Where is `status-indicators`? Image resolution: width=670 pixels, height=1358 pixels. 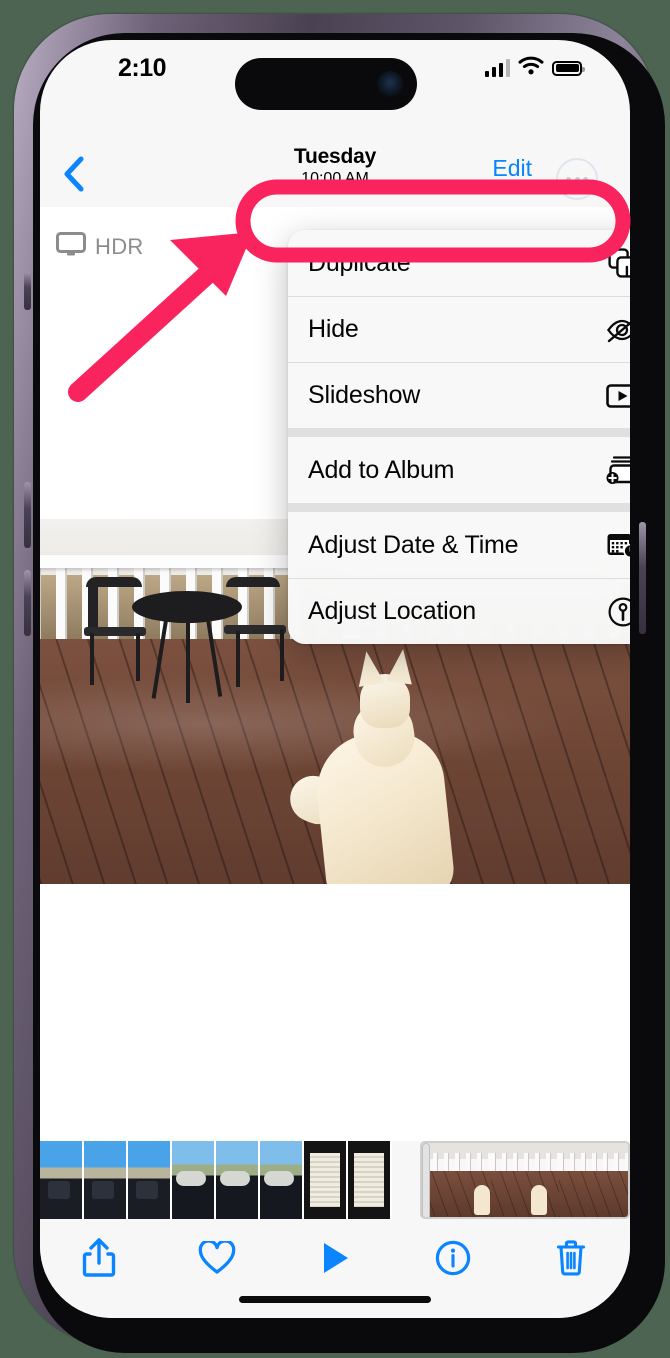 status-indicators is located at coordinates (534, 68).